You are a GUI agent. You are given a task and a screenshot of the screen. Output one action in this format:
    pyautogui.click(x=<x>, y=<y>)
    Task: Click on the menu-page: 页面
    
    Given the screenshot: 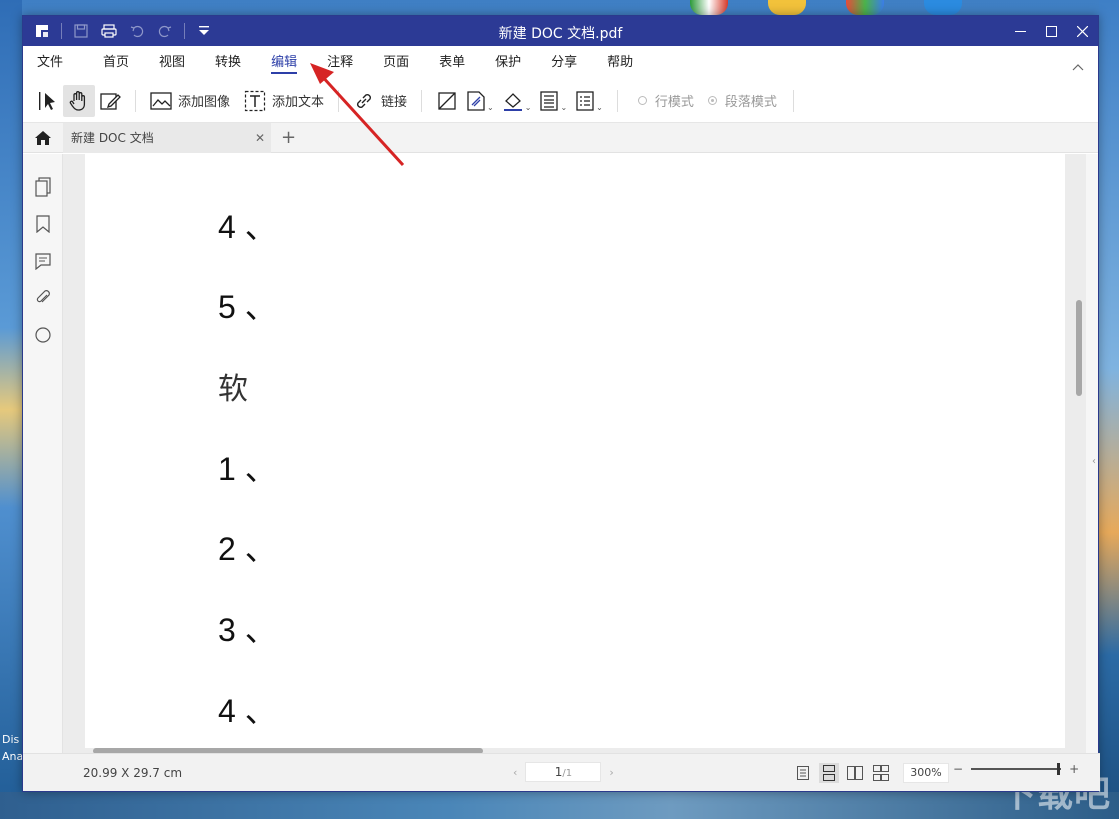 What is the action you would take?
    pyautogui.click(x=396, y=62)
    